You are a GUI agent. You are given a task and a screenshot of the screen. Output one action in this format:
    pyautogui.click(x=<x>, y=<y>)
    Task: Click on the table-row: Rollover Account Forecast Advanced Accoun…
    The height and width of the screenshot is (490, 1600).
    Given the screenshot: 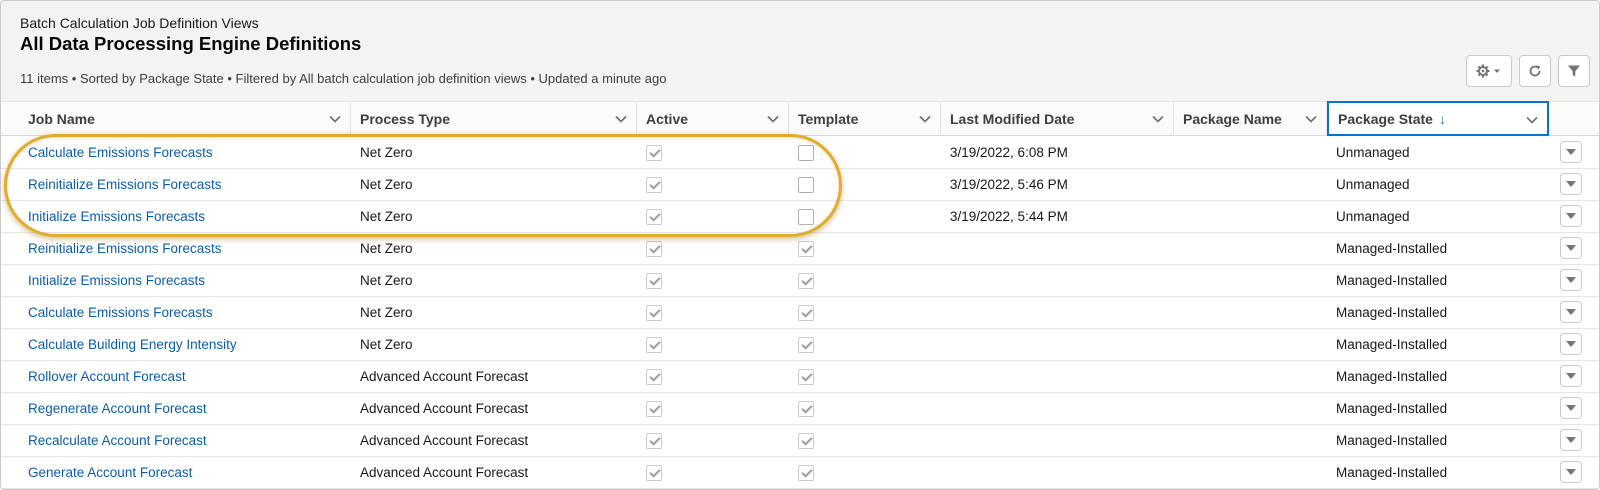 What is the action you would take?
    pyautogui.click(x=800, y=377)
    